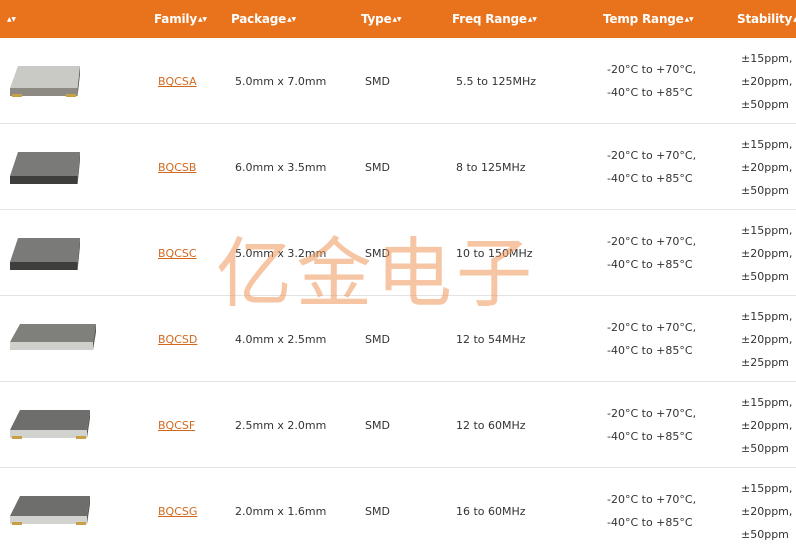 Image resolution: width=796 pixels, height=545 pixels. What do you see at coordinates (281, 167) in the screenshot?
I see `package-cell: 6.0mm x 3.5mm` at bounding box center [281, 167].